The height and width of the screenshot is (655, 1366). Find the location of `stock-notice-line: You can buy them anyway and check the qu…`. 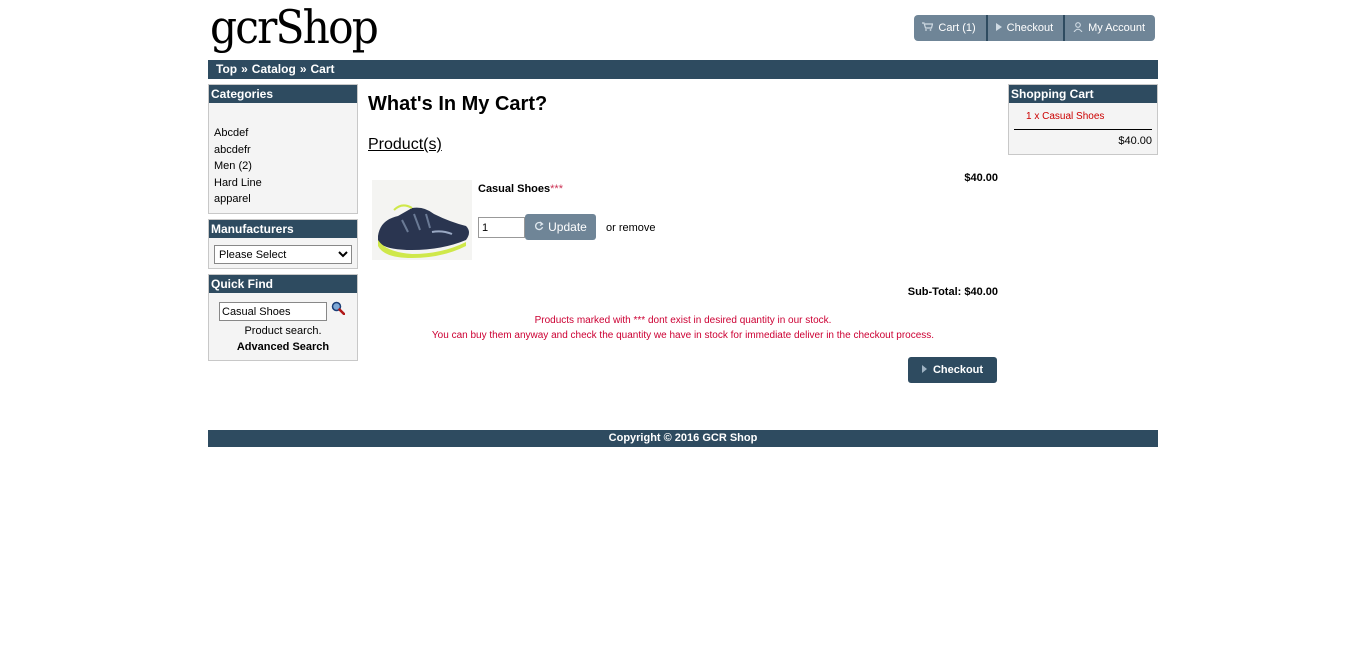

stock-notice-line: You can buy them anyway and check the qu… is located at coordinates (683, 335).